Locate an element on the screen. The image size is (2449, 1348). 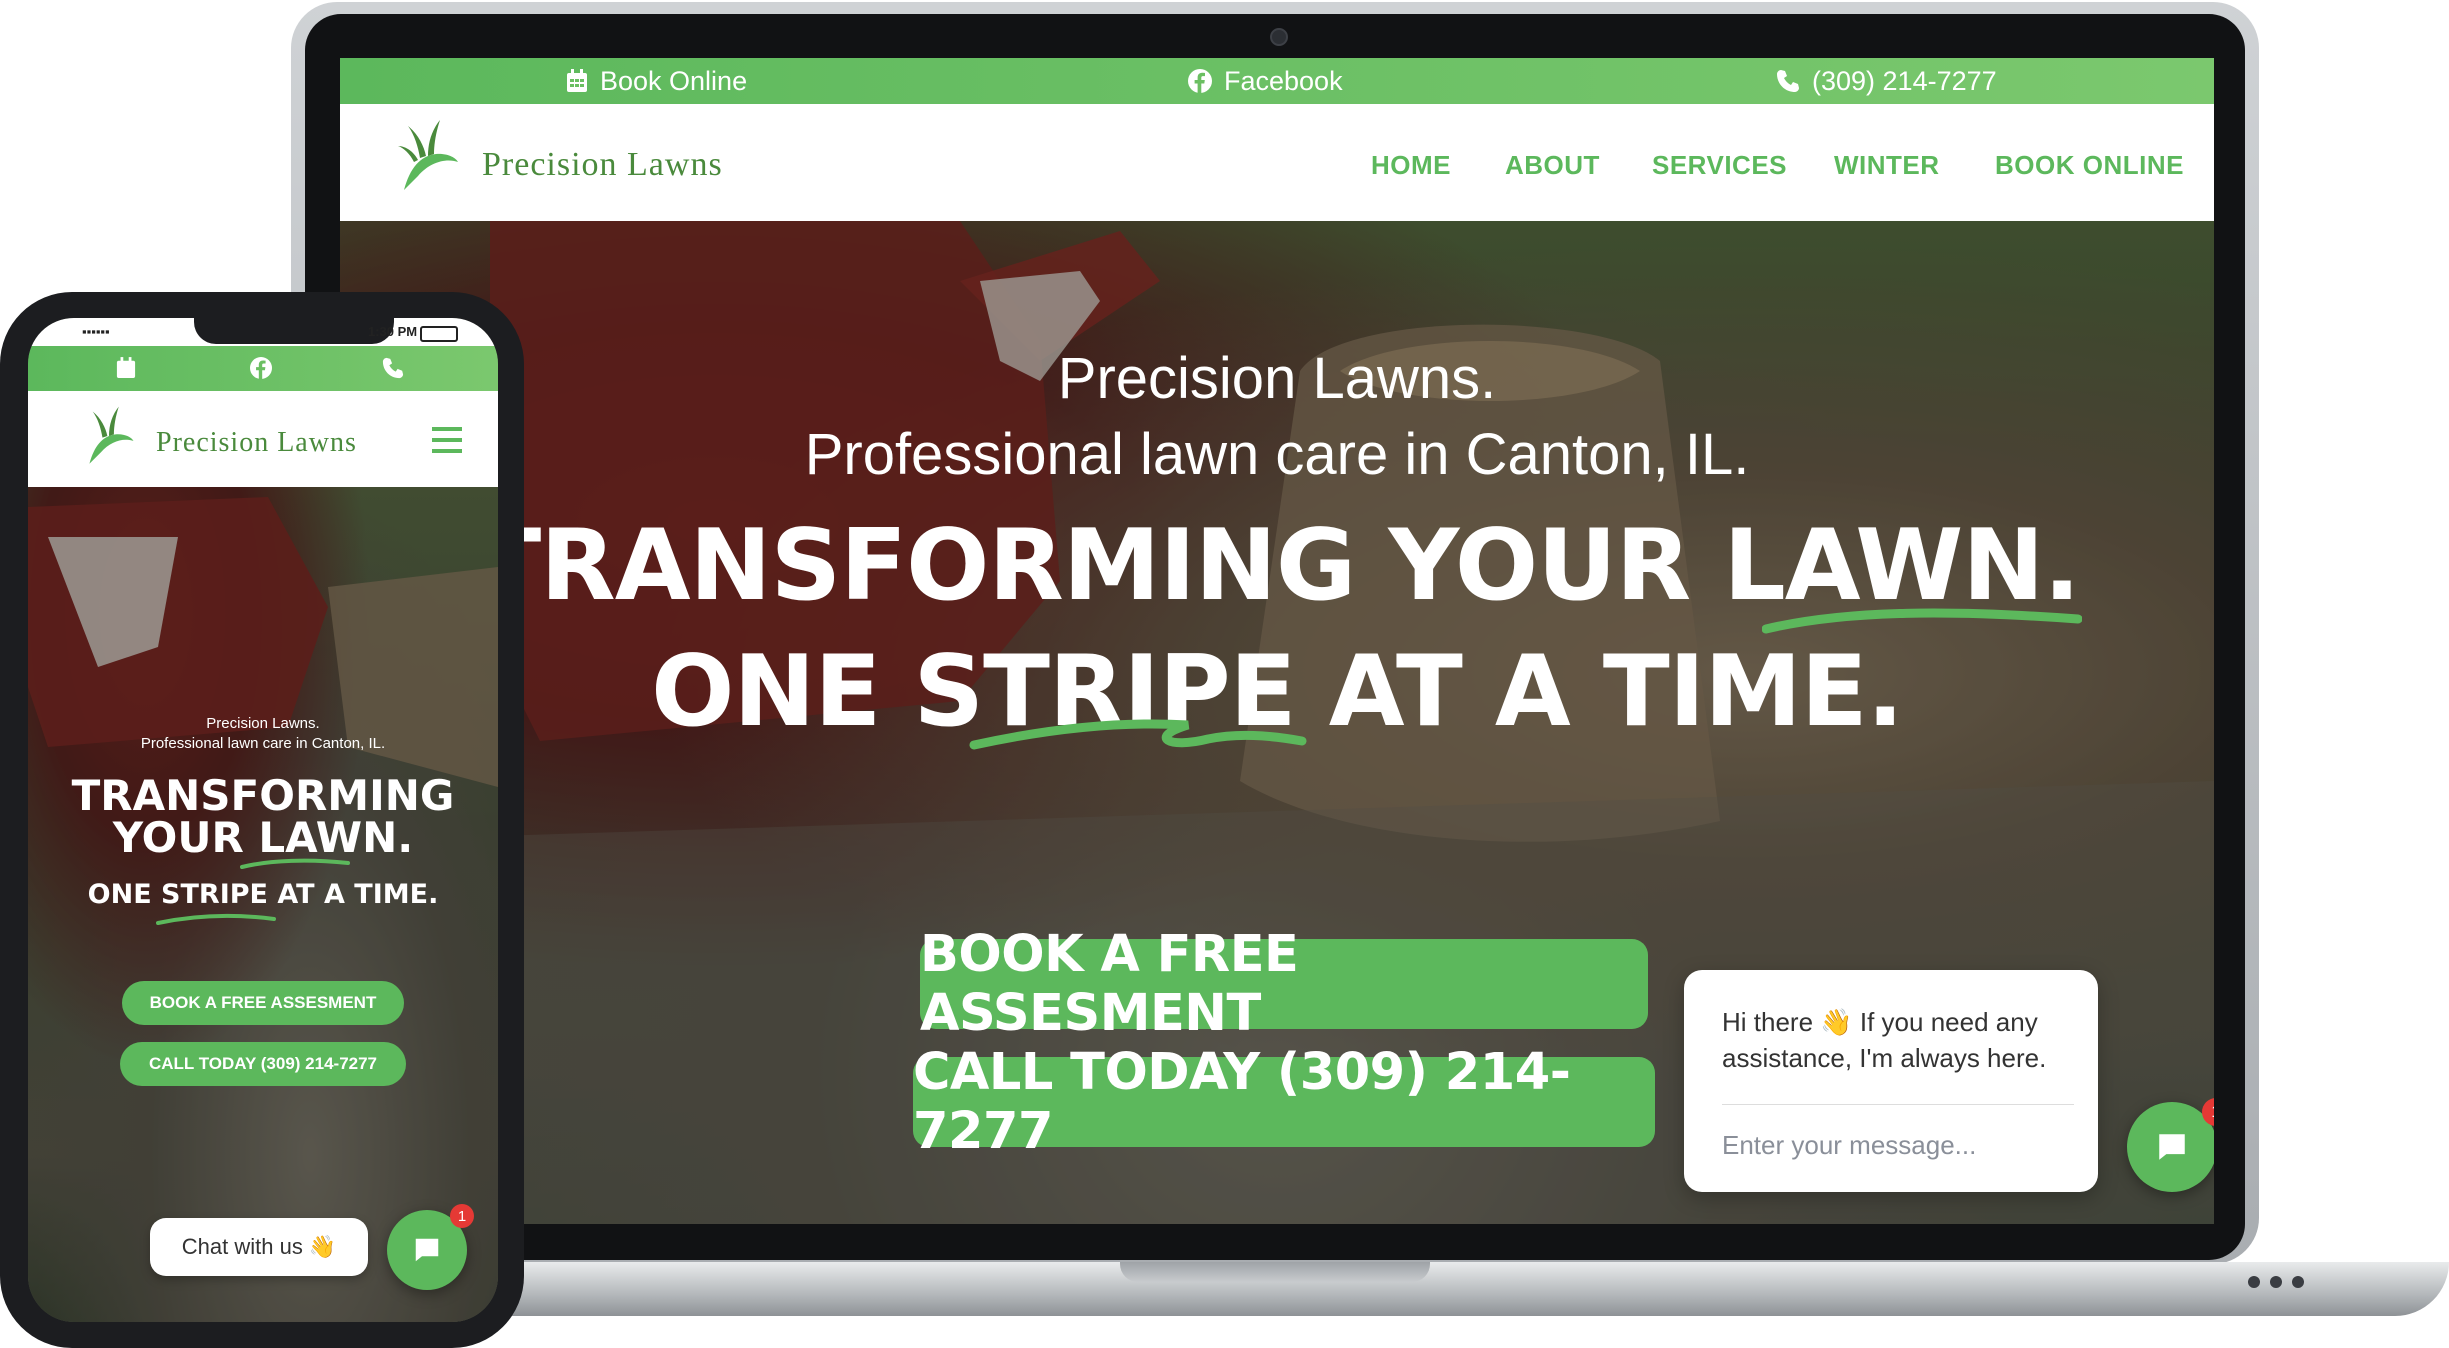
chat-launcher-button is located at coordinates (2170, 1147).